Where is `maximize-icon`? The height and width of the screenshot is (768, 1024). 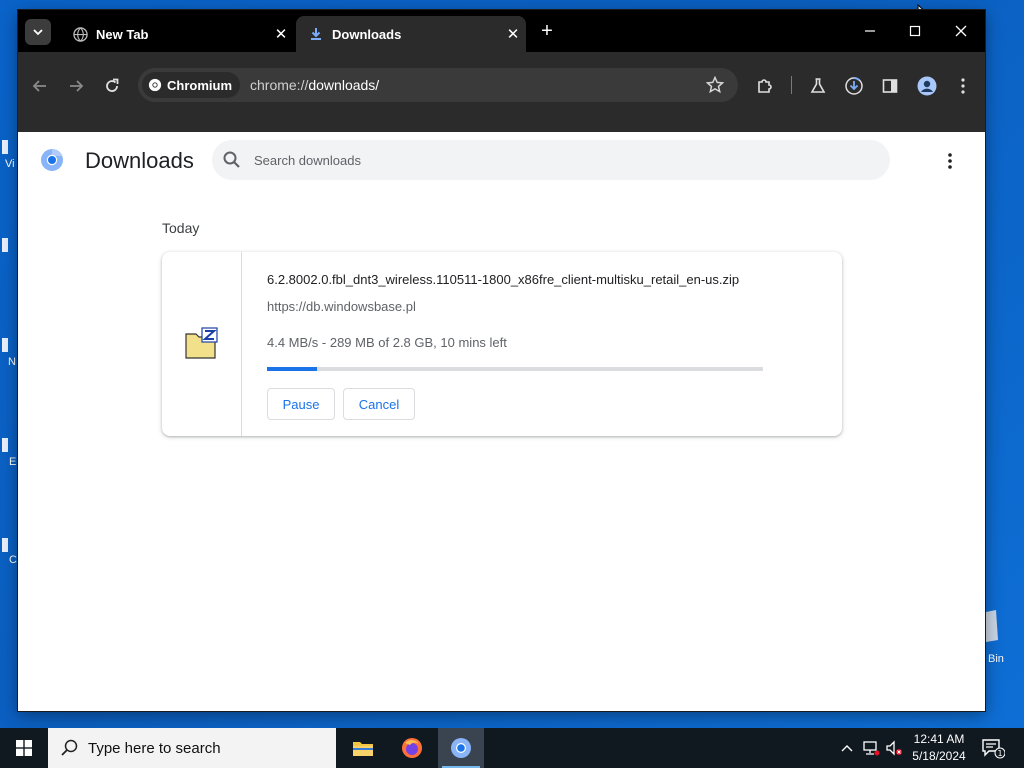
maximize-icon is located at coordinates (915, 31).